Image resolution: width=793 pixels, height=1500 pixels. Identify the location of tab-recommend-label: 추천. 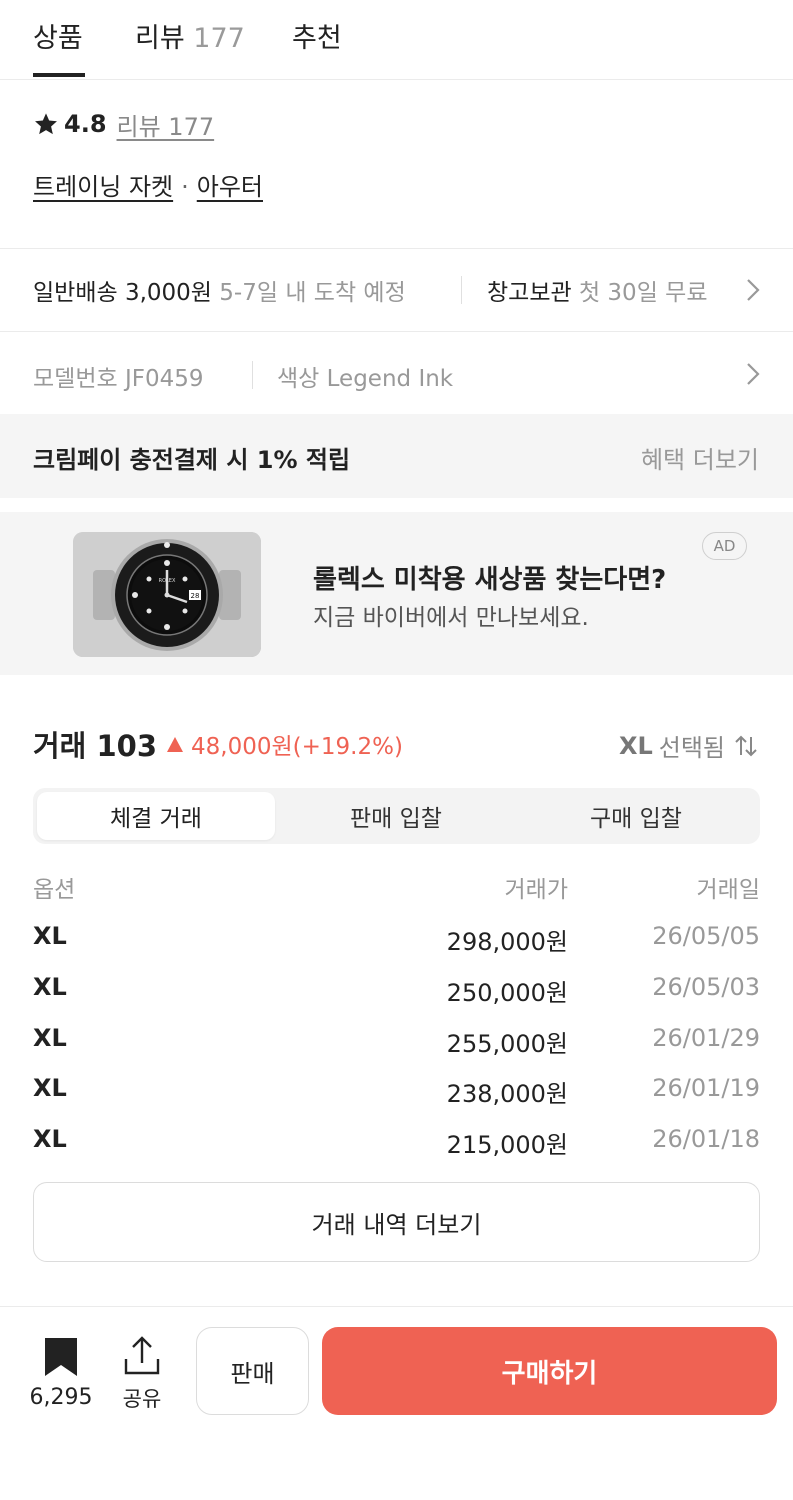
(317, 38).